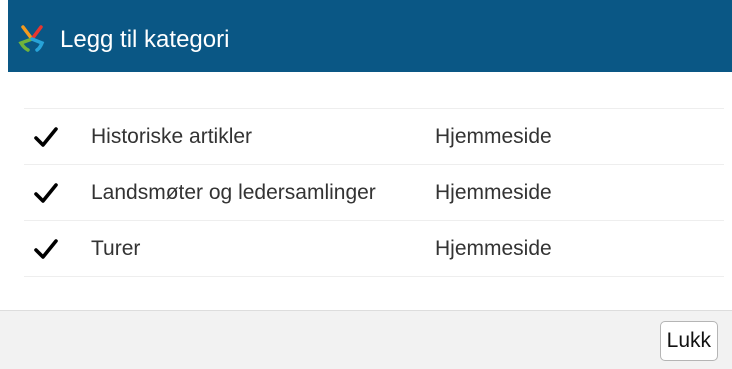 The width and height of the screenshot is (732, 369). Describe the element at coordinates (374, 249) in the screenshot. I see `category-row: Turer Hjemmeside` at that location.